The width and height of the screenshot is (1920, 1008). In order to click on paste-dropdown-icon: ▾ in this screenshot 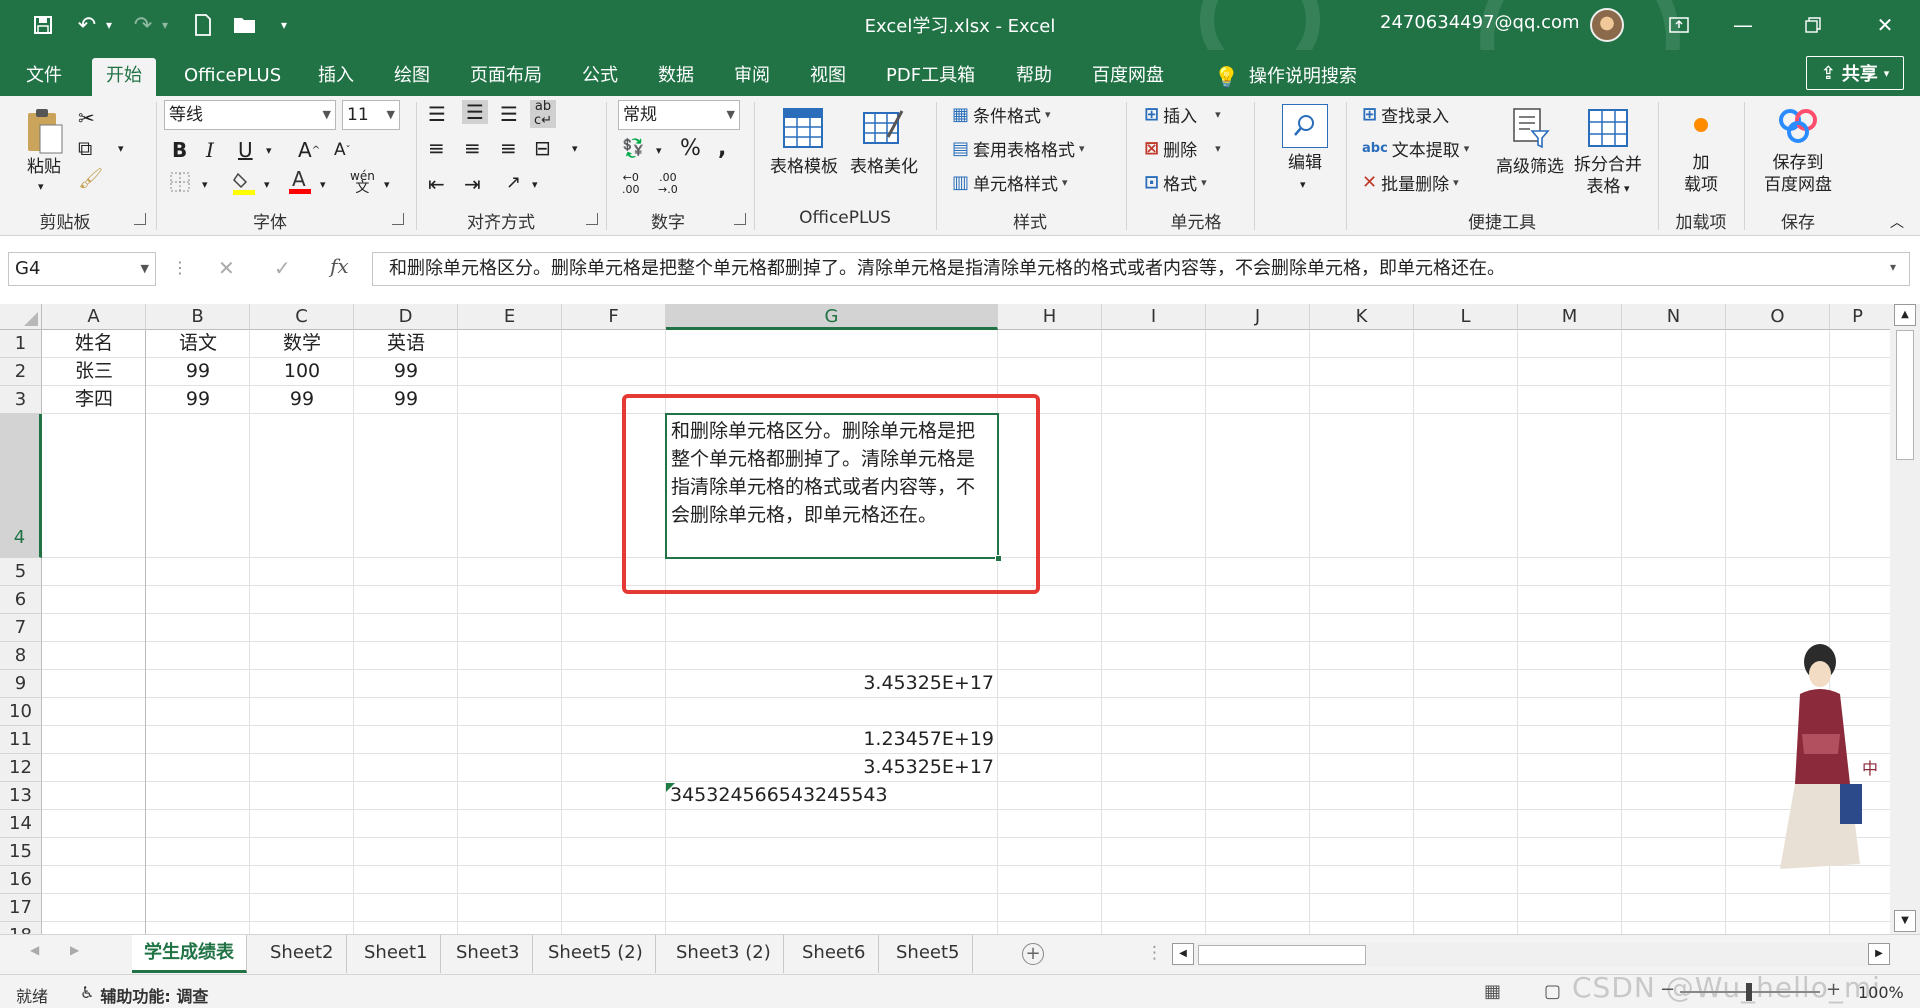, I will do `click(41, 186)`.